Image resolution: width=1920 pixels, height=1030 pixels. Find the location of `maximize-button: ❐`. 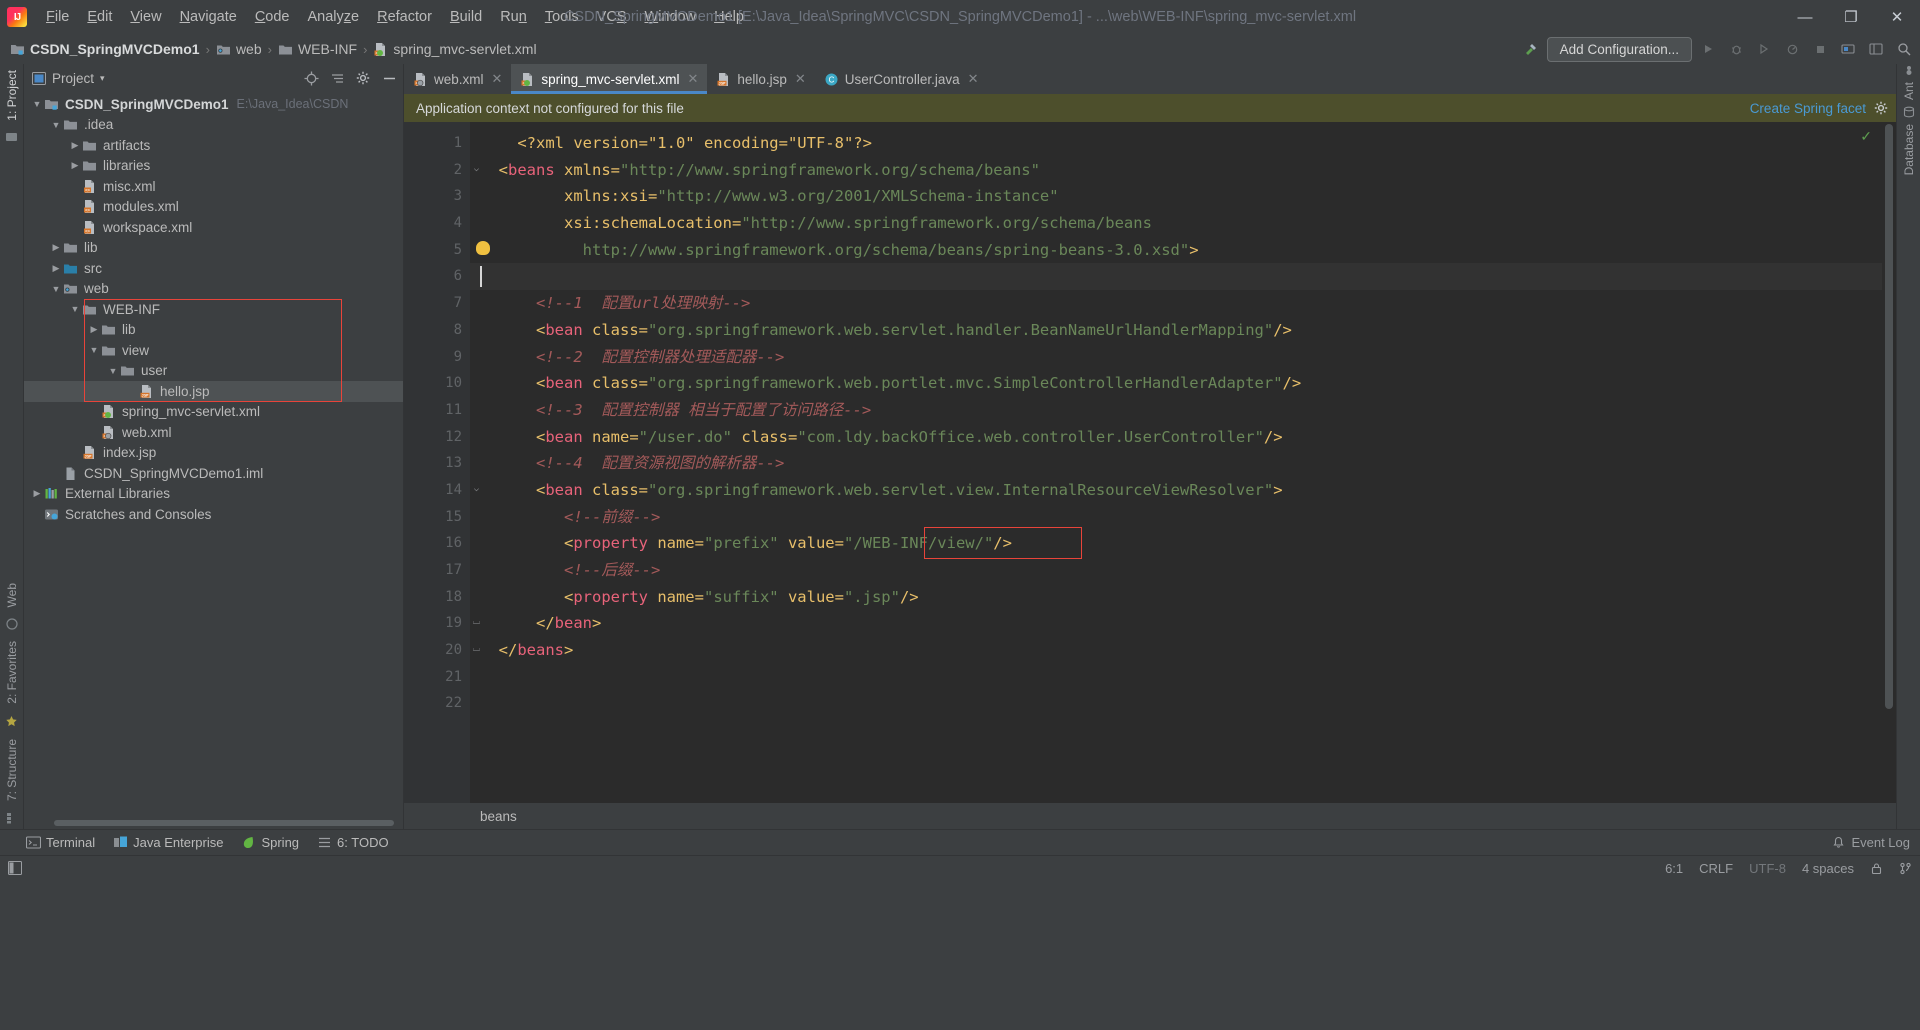

maximize-button: ❐ is located at coordinates (1851, 17).